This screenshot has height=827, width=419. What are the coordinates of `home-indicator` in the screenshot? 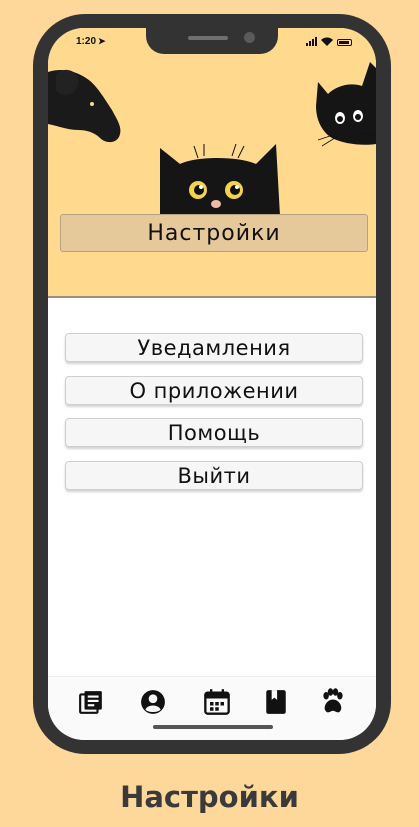 It's located at (213, 727).